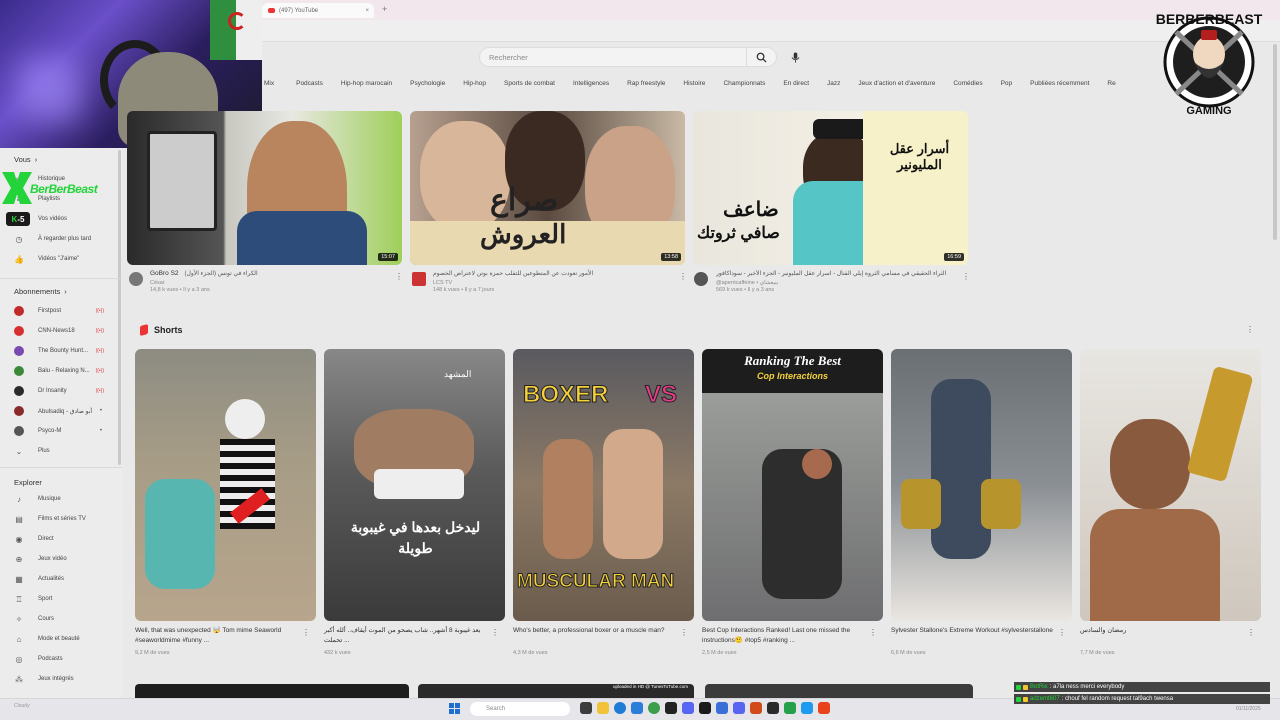  Describe the element at coordinates (427, 85) in the screenshot. I see `chip: Psychologie` at that location.